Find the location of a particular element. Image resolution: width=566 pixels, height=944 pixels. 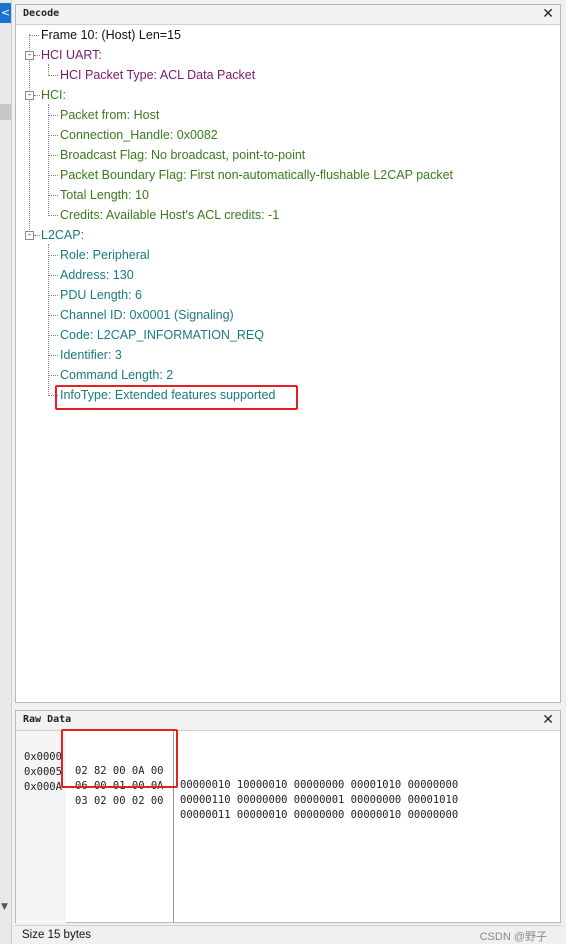

tree-leaf-pdu-length: PDU Length: 6 is located at coordinates (101, 295).